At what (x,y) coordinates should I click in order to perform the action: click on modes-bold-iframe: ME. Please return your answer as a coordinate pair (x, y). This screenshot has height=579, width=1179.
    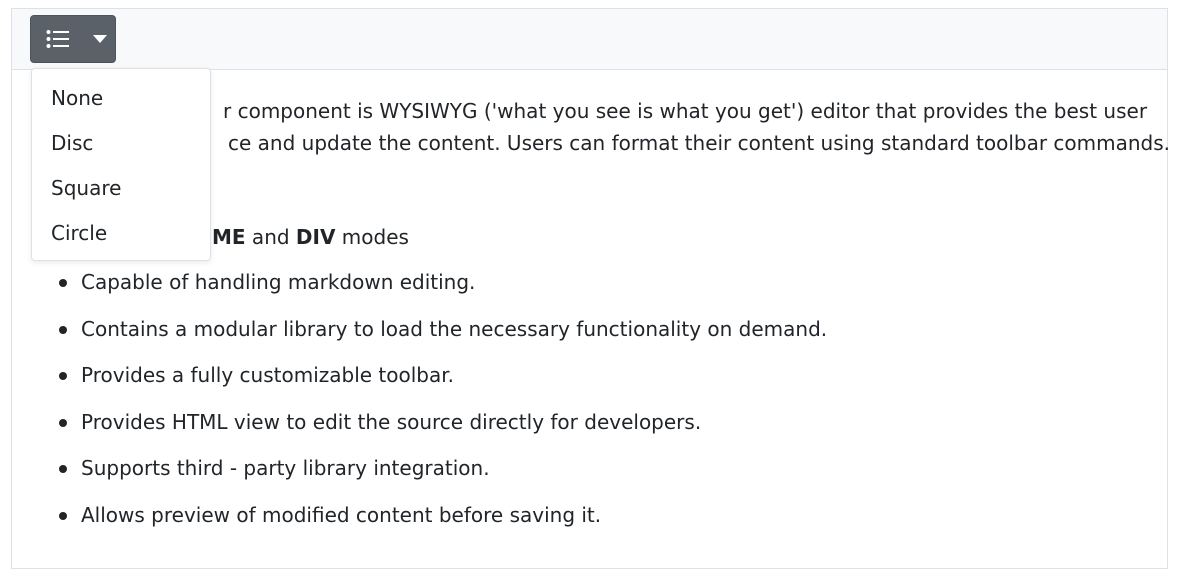
    Looking at the image, I should click on (229, 237).